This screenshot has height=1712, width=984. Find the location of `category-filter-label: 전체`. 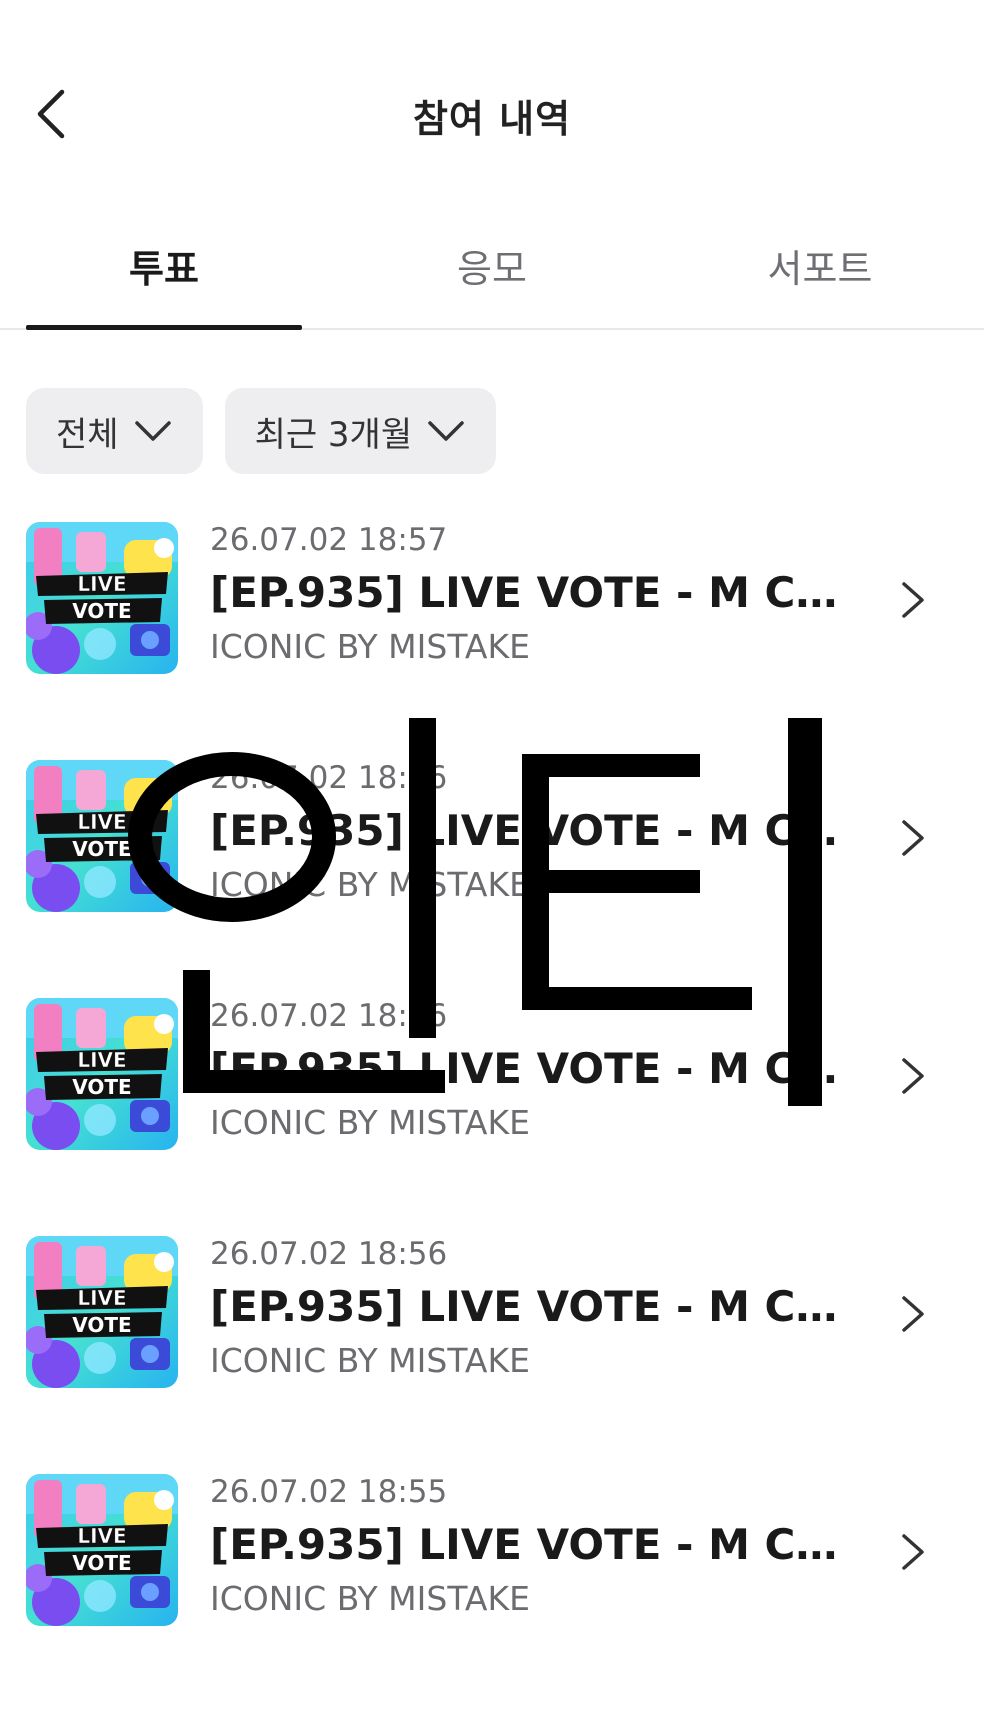

category-filter-label: 전체 is located at coordinates (87, 434).